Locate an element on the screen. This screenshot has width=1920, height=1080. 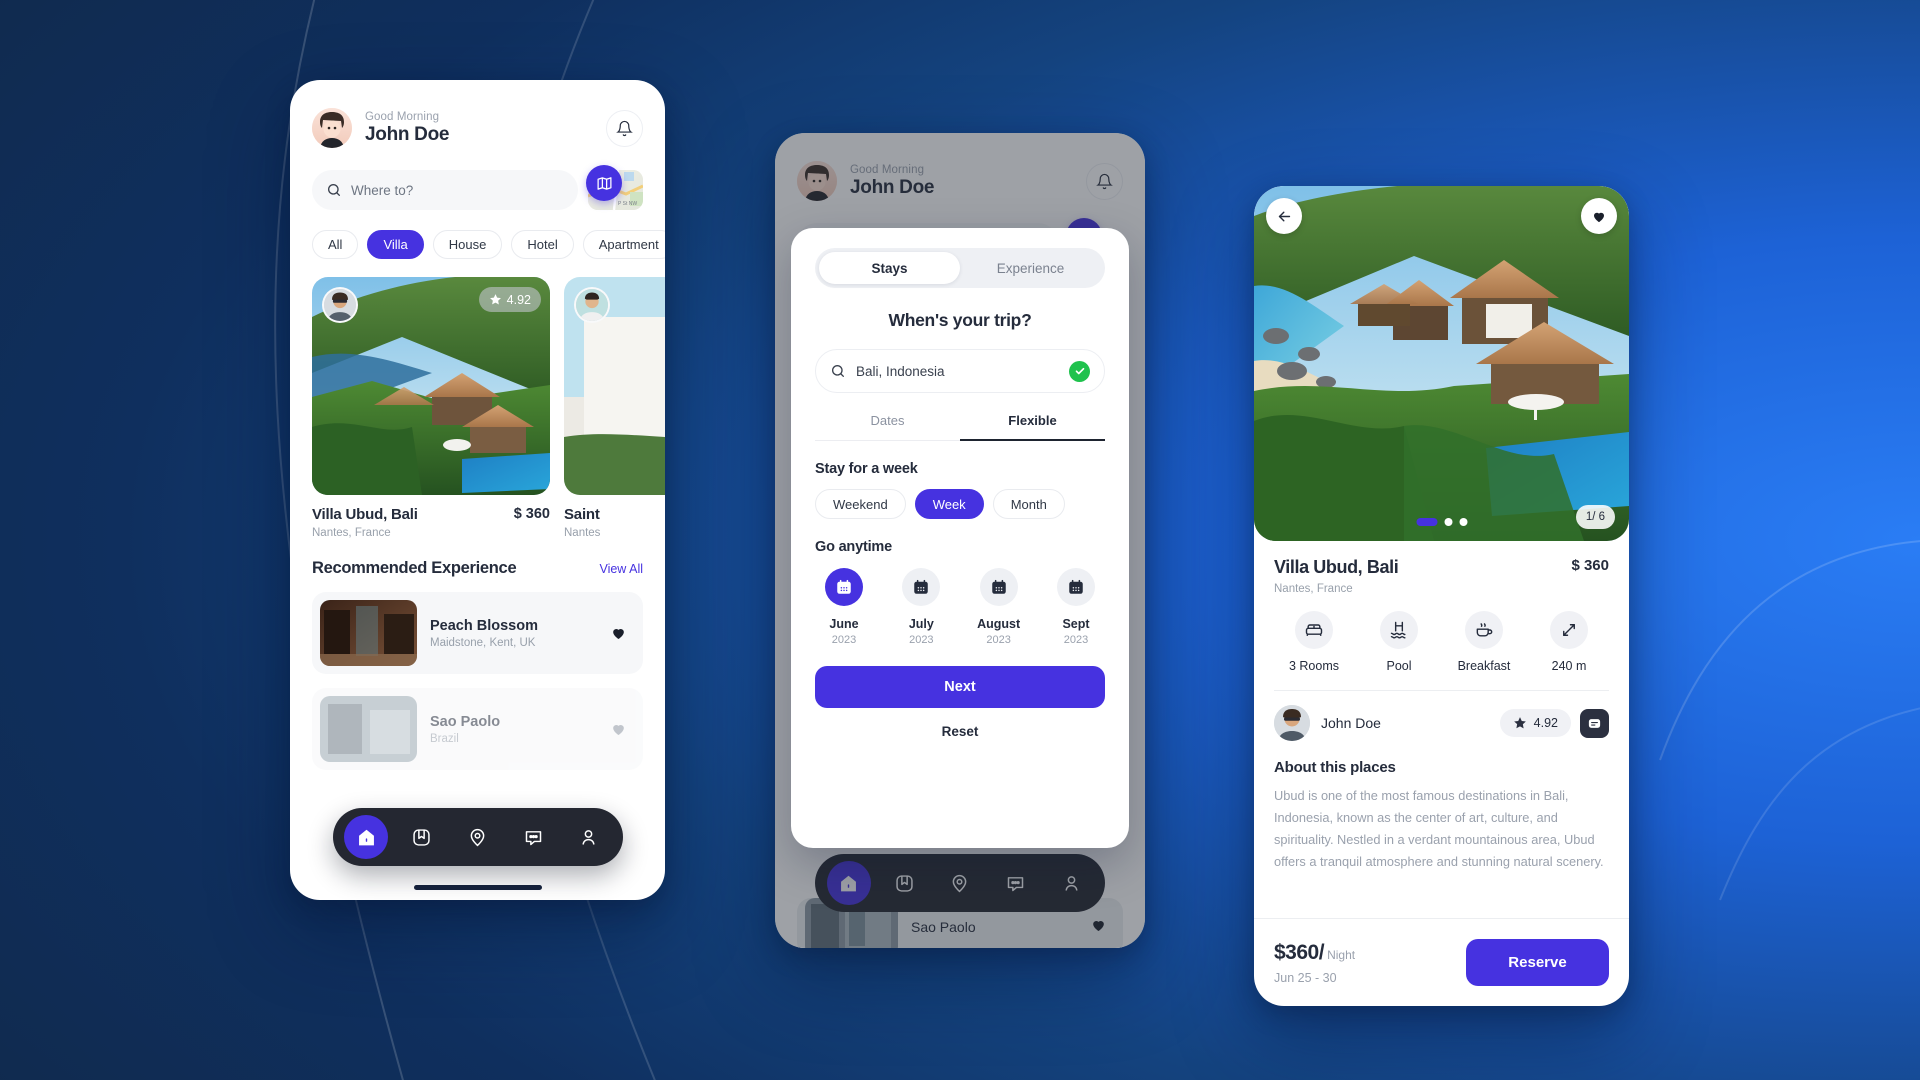
property-card-footer: Villa Ubud, Bali Nantes, France $ 360 is located at coordinates (431, 522).